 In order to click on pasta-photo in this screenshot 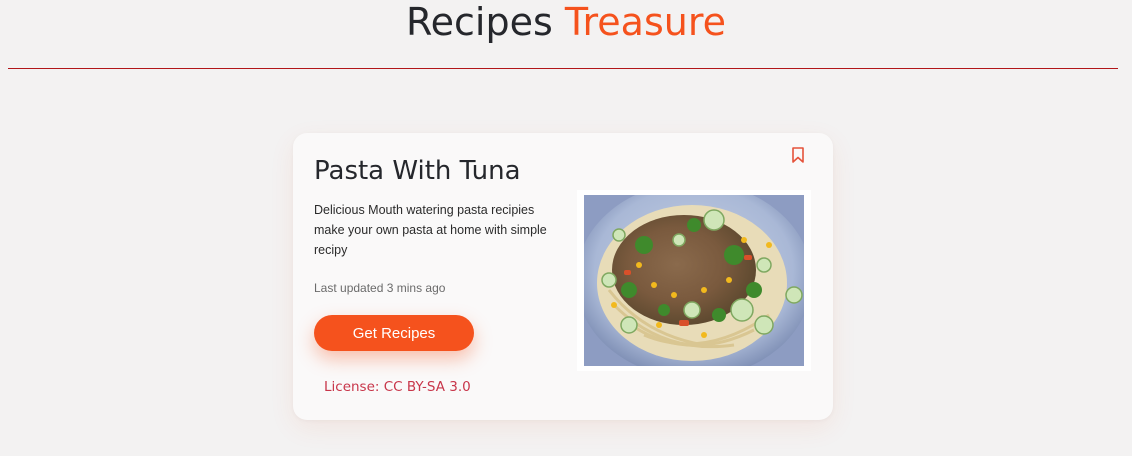, I will do `click(694, 280)`.